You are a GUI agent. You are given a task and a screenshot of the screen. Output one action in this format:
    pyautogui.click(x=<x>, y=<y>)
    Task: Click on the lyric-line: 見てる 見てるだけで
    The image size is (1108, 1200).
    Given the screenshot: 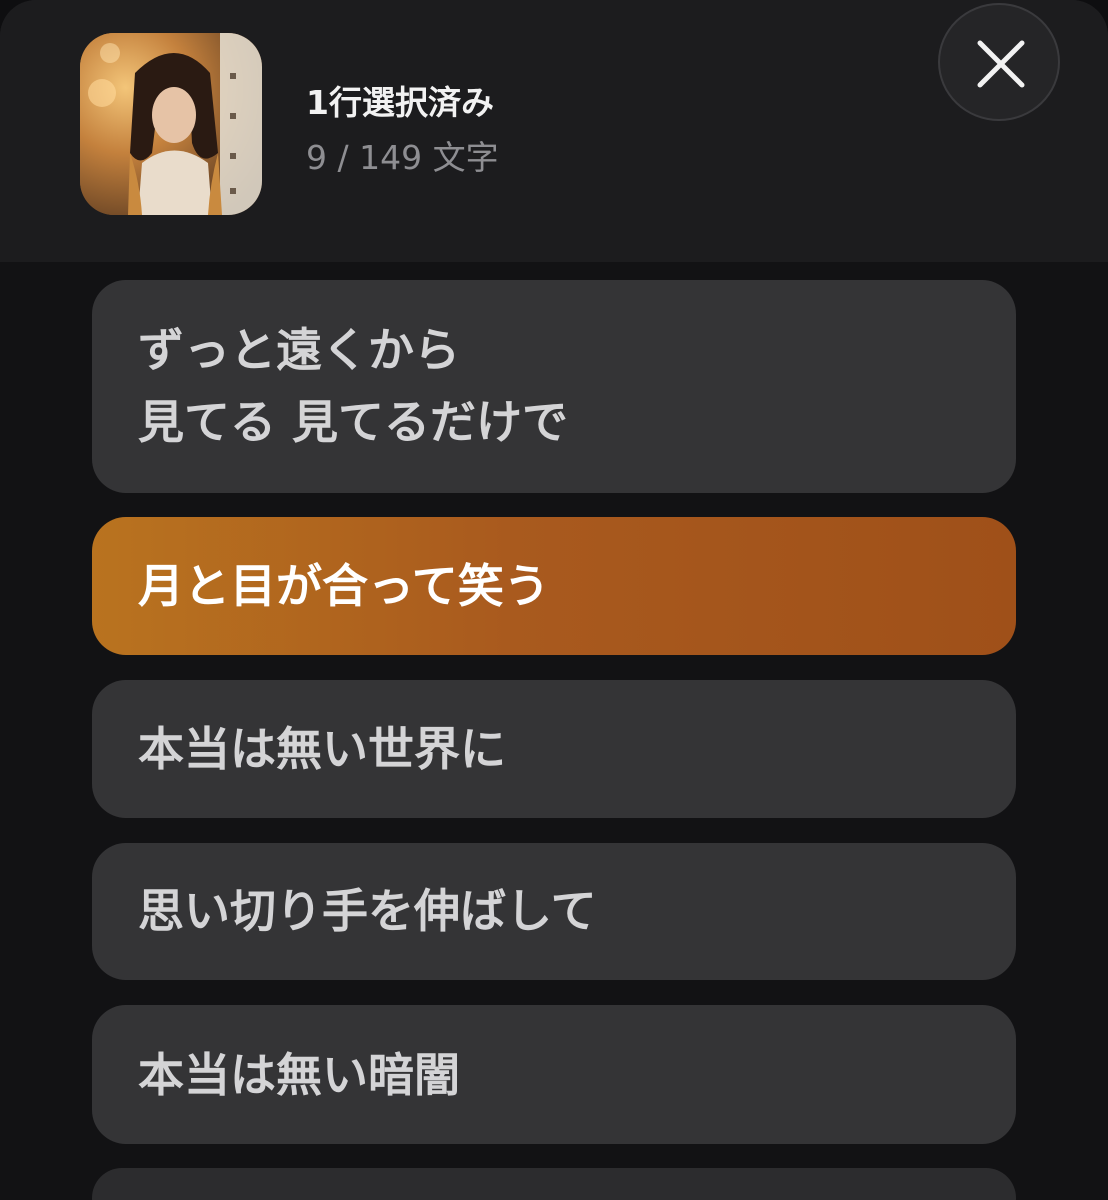 What is the action you would take?
    pyautogui.click(x=353, y=422)
    